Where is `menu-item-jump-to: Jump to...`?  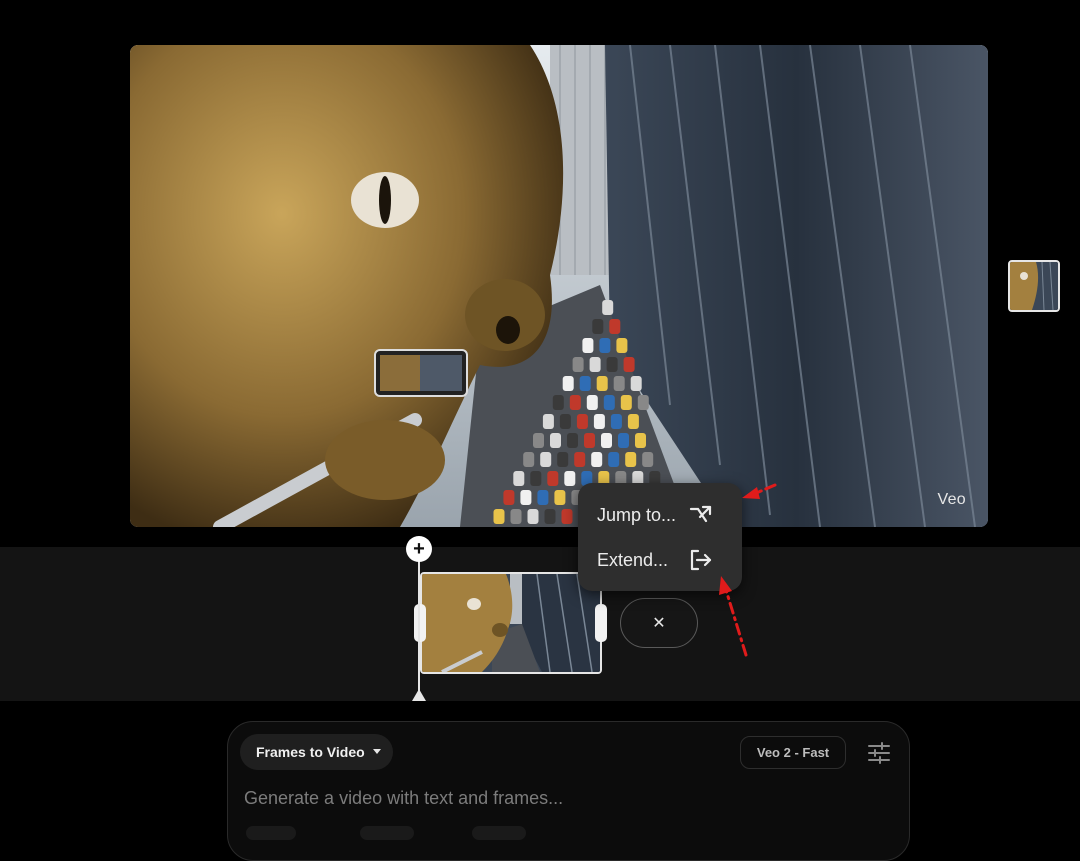
menu-item-jump-to: Jump to... is located at coordinates (660, 515).